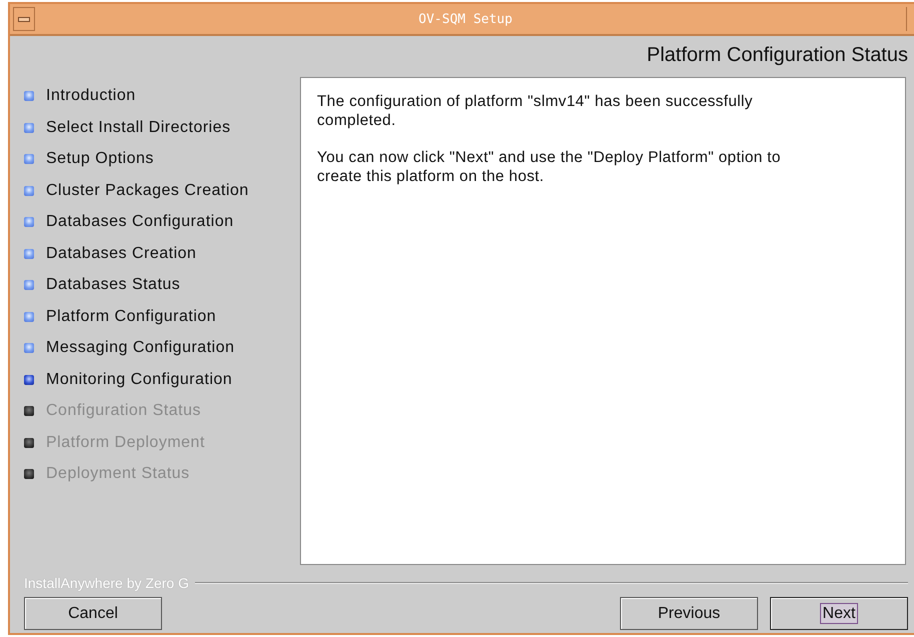 Image resolution: width=914 pixels, height=637 pixels. Describe the element at coordinates (140, 222) in the screenshot. I see `step-label: Databases Configuration` at that location.